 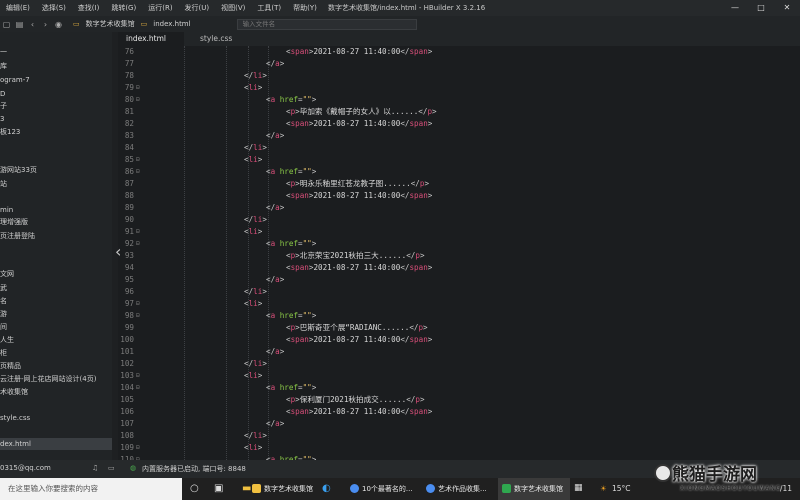 I want to click on start-search-icon: ○, so click(x=194, y=488).